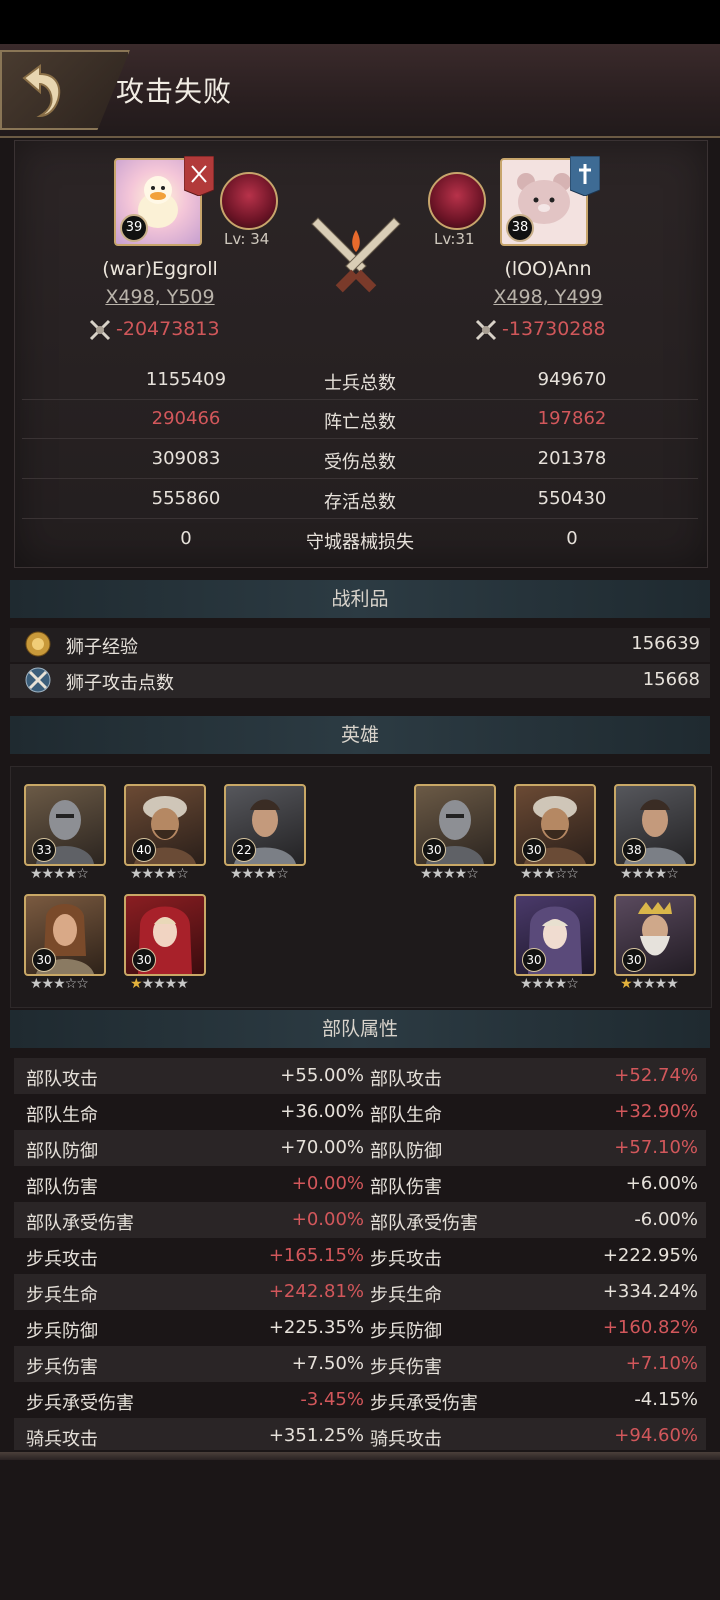 This screenshot has width=720, height=1600. What do you see at coordinates (360, 422) in the screenshot?
I see `stat-label: 阵亡总数` at bounding box center [360, 422].